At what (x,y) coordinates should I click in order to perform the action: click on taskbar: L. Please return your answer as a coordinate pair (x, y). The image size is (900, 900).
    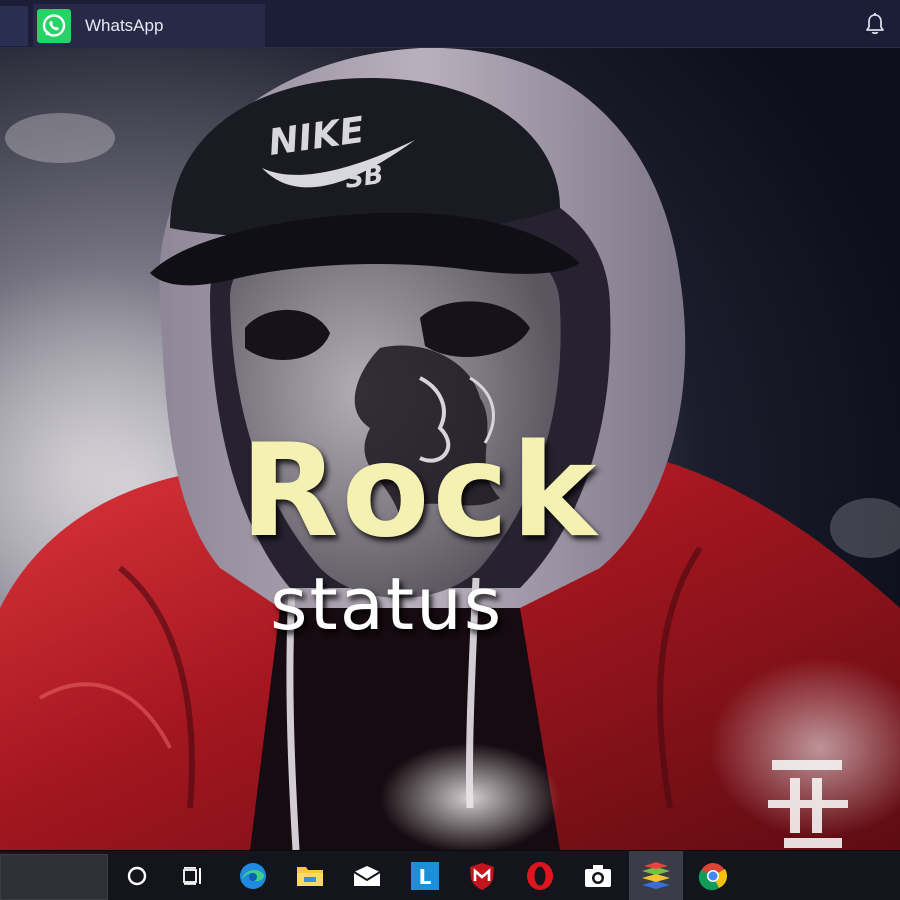
    Looking at the image, I should click on (450, 875).